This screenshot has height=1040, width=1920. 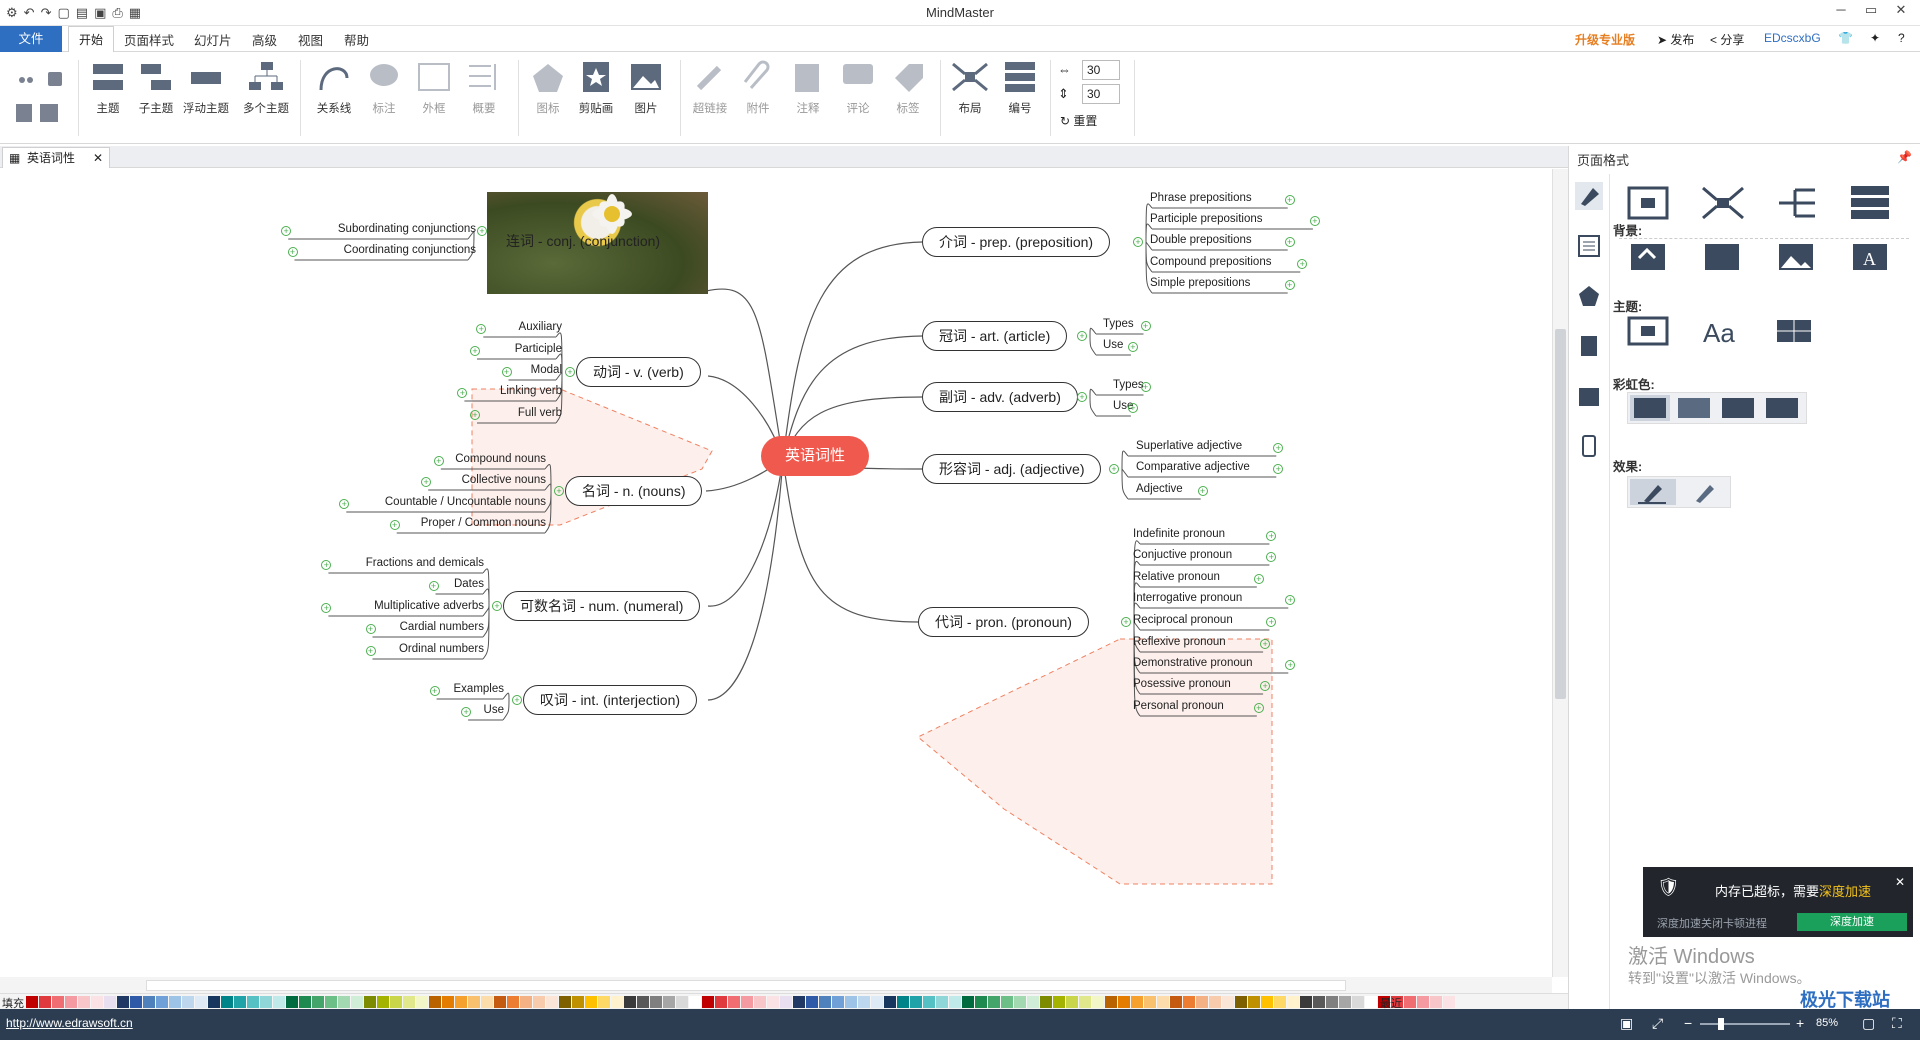 I want to click on main-topic-numeral: 可数名词 - num. (numeral), so click(x=602, y=606).